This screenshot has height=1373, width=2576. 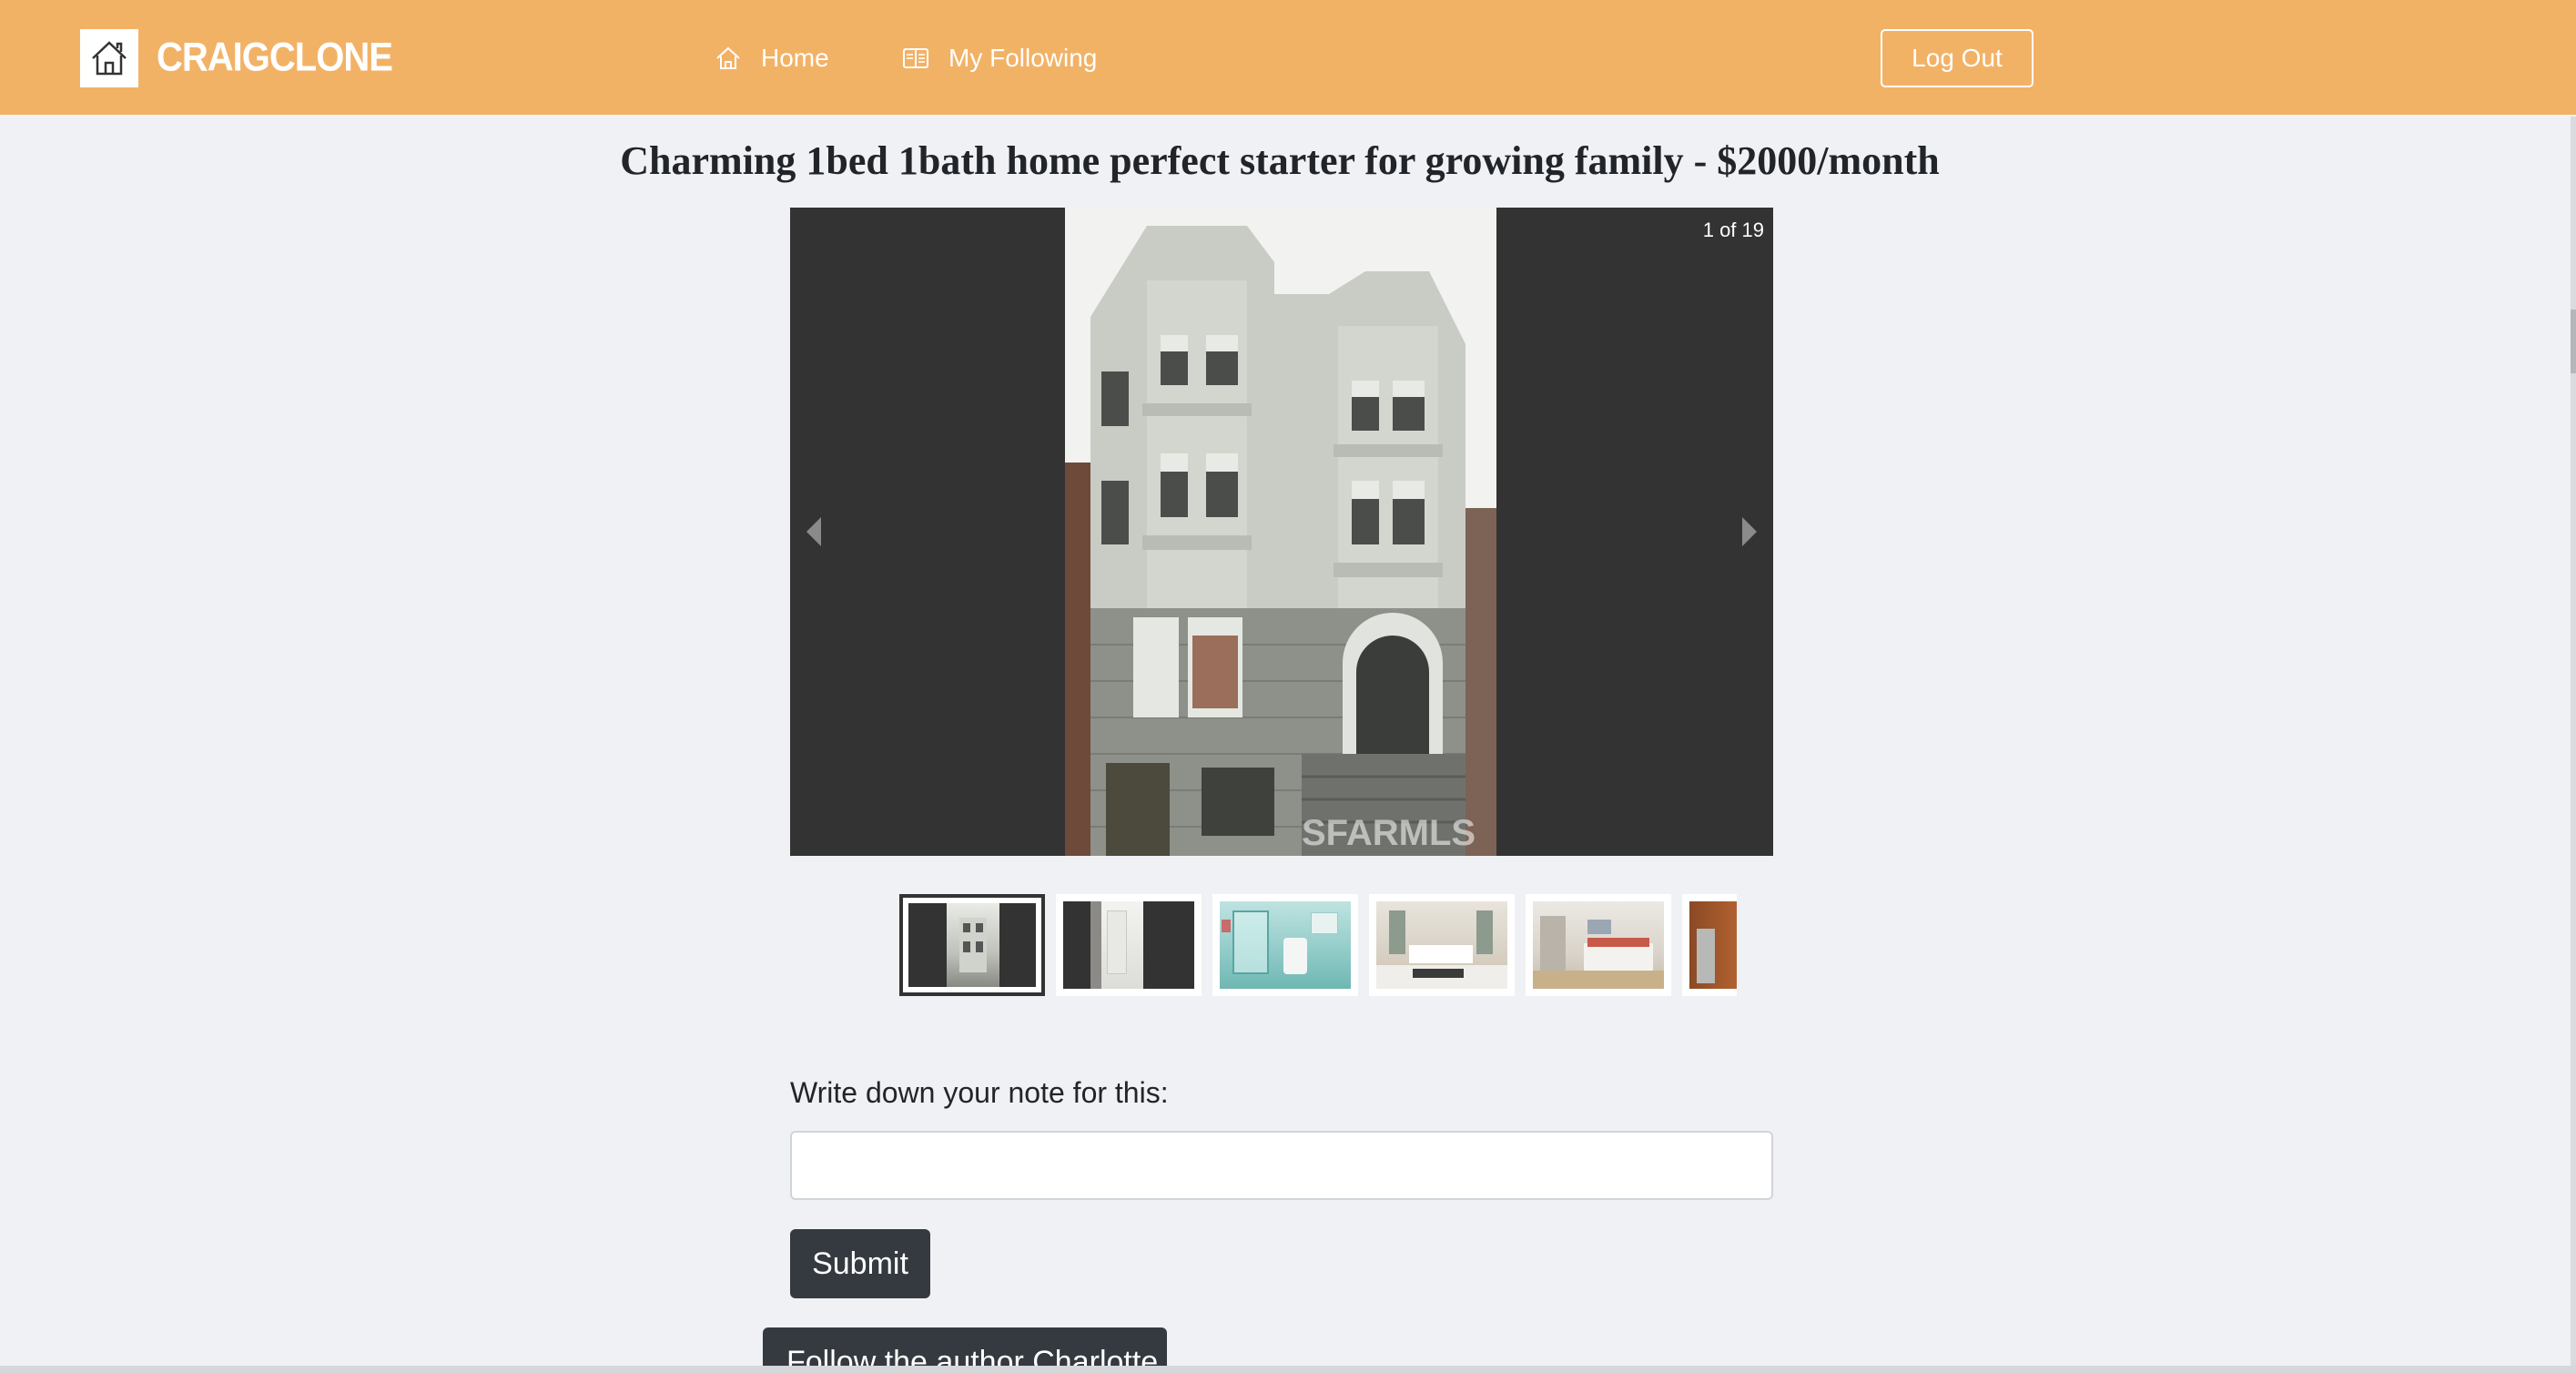 What do you see at coordinates (1709, 945) in the screenshot?
I see `thumbnail-kitchen-cabinets` at bounding box center [1709, 945].